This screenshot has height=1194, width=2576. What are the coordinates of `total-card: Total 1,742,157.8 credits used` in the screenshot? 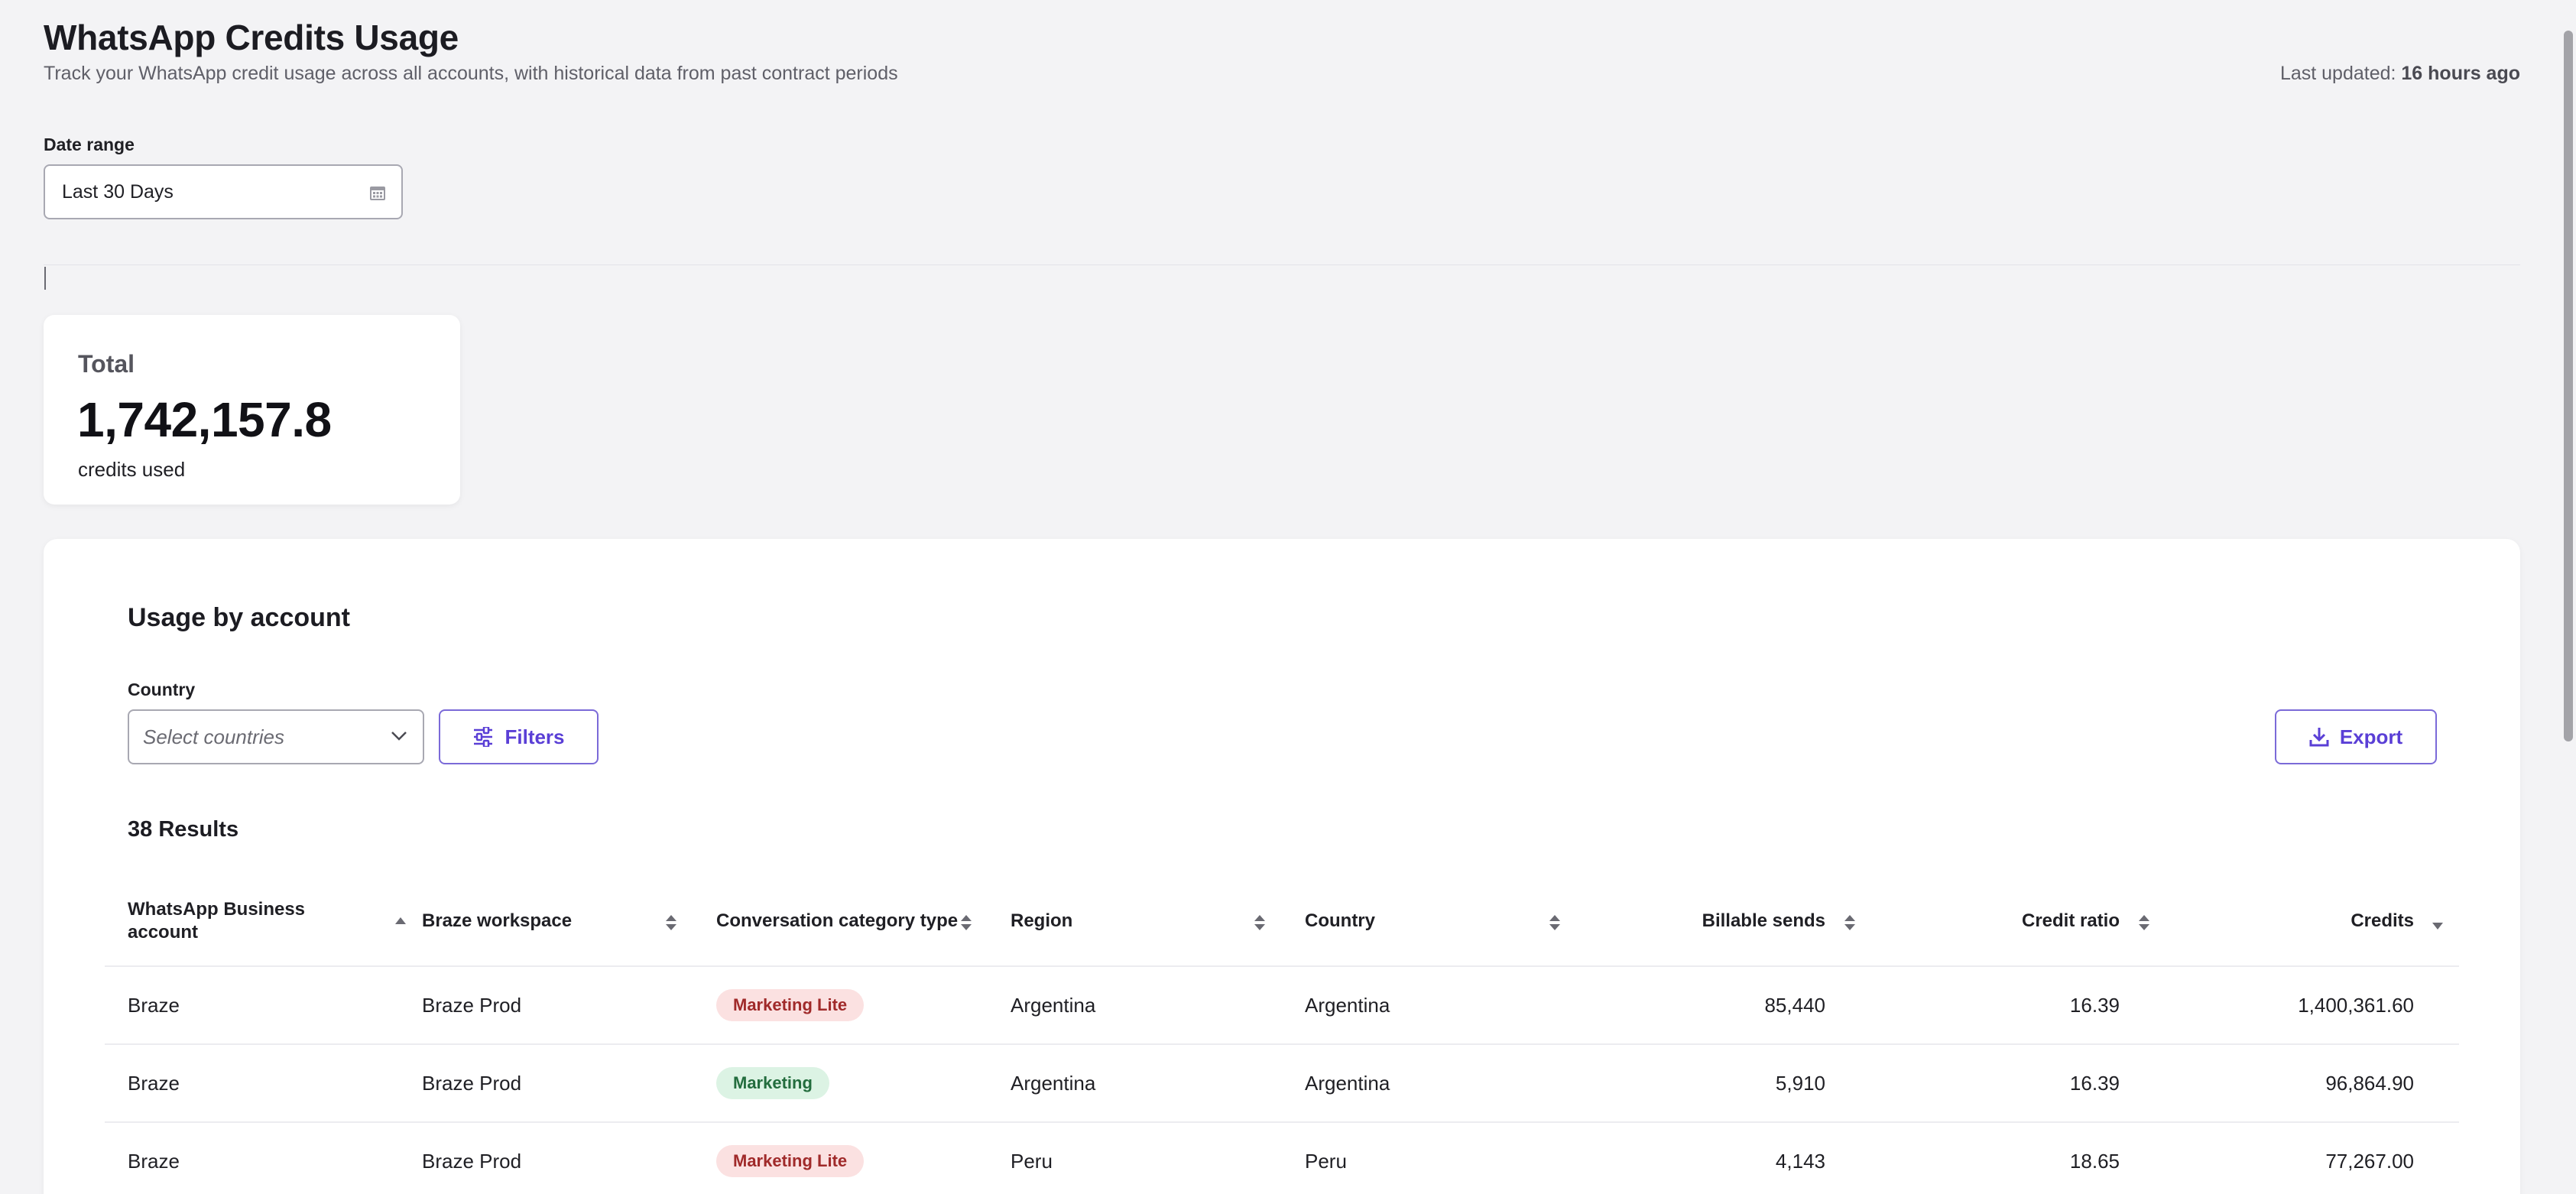 It's located at (252, 410).